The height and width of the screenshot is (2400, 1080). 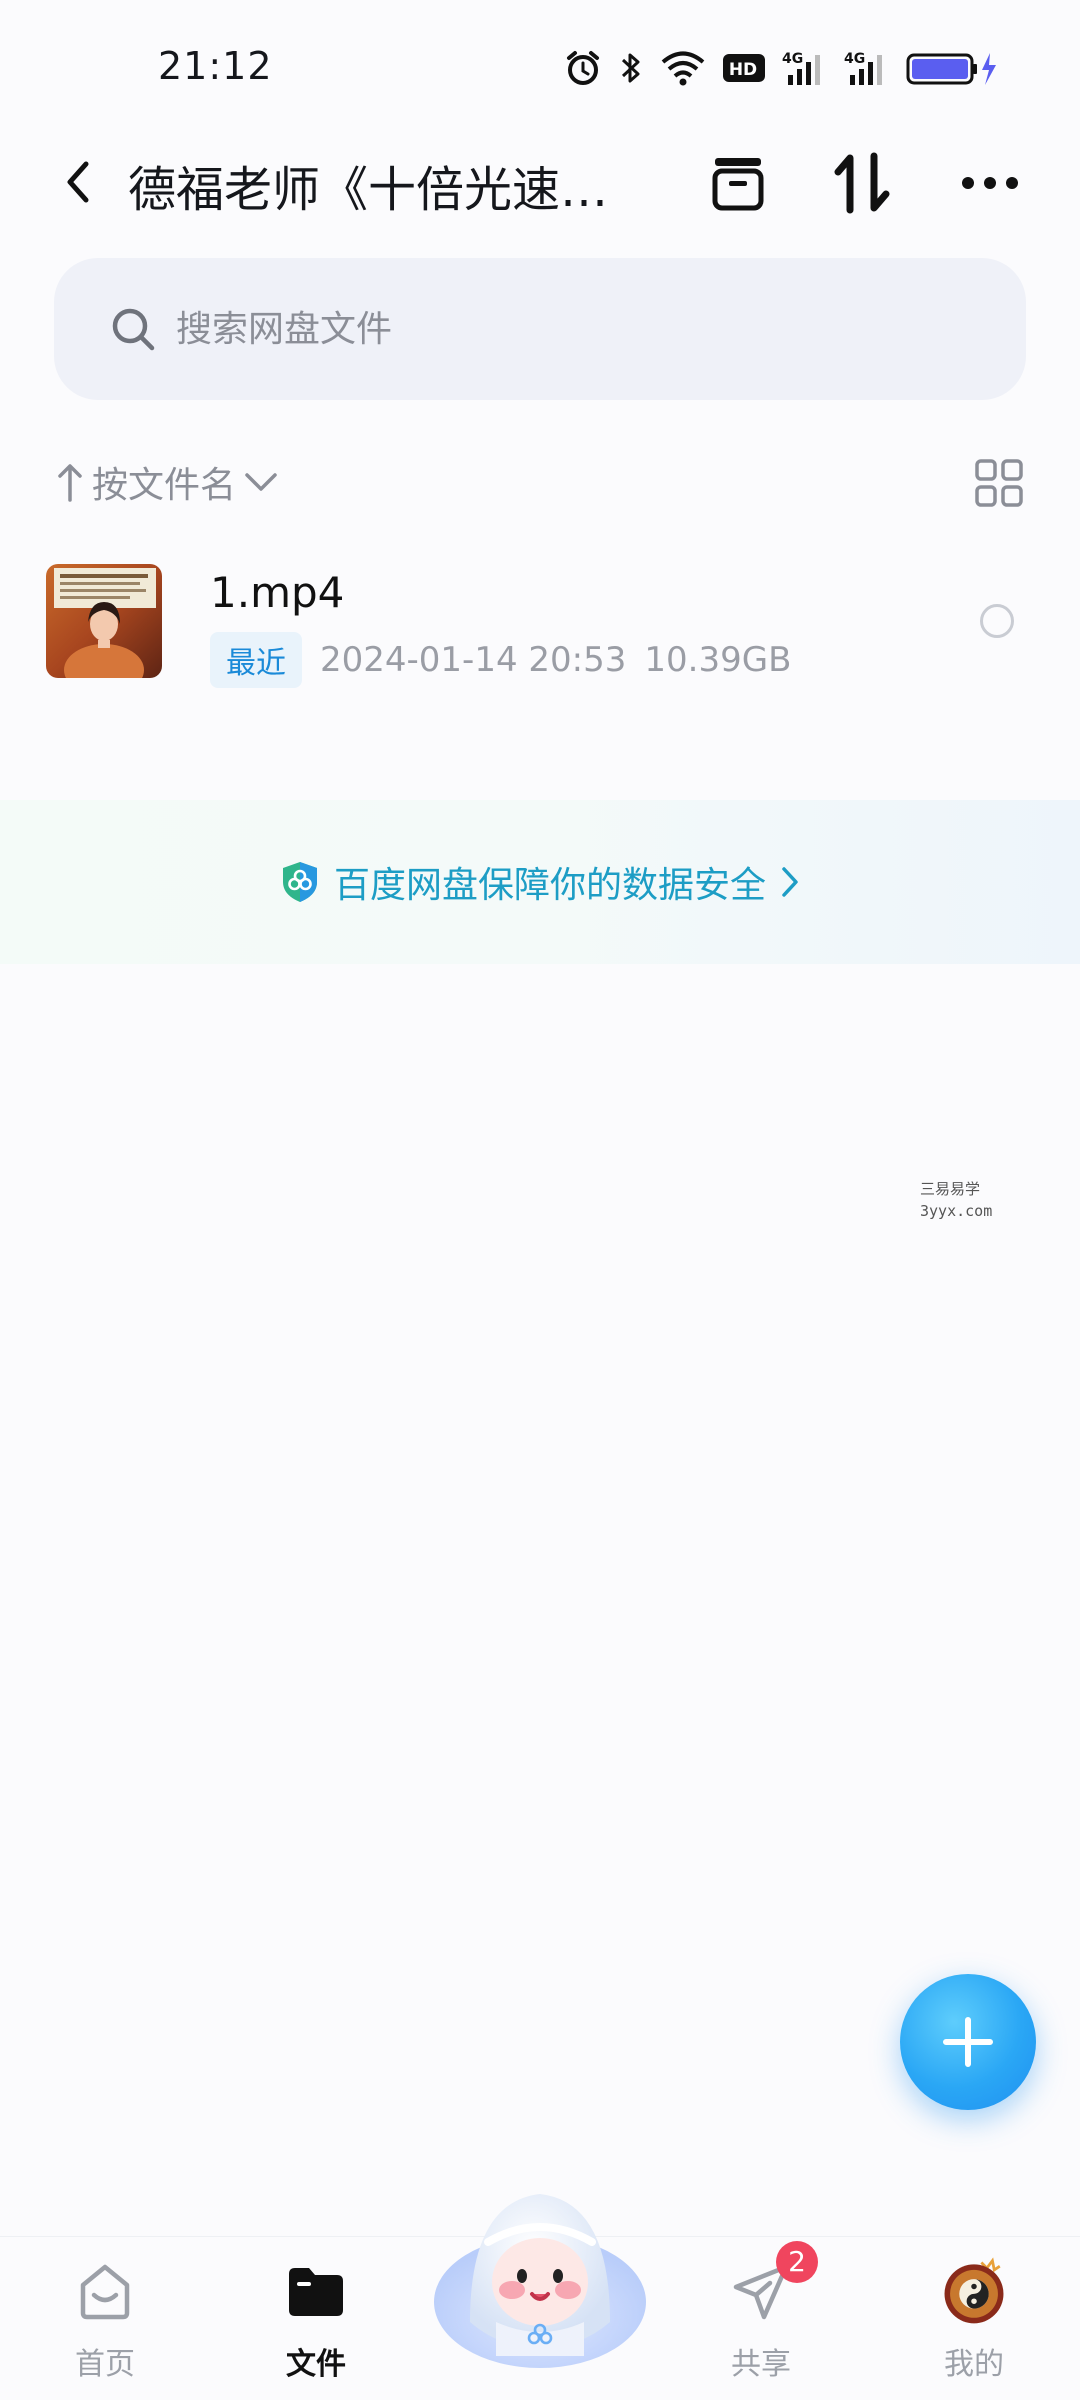 What do you see at coordinates (540, 2272) in the screenshot?
I see `mascot-button` at bounding box center [540, 2272].